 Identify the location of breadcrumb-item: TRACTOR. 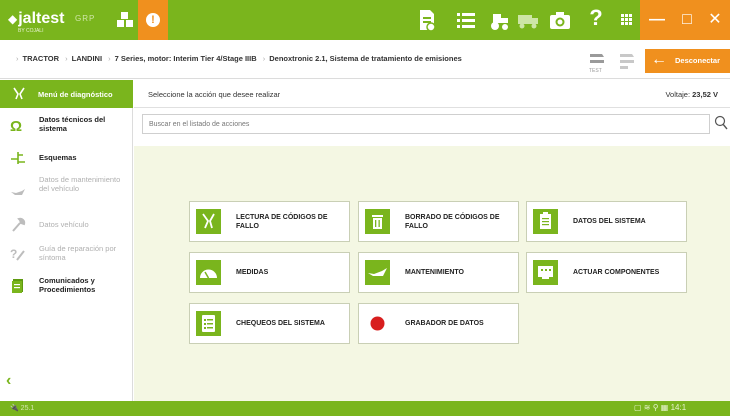
(41, 58).